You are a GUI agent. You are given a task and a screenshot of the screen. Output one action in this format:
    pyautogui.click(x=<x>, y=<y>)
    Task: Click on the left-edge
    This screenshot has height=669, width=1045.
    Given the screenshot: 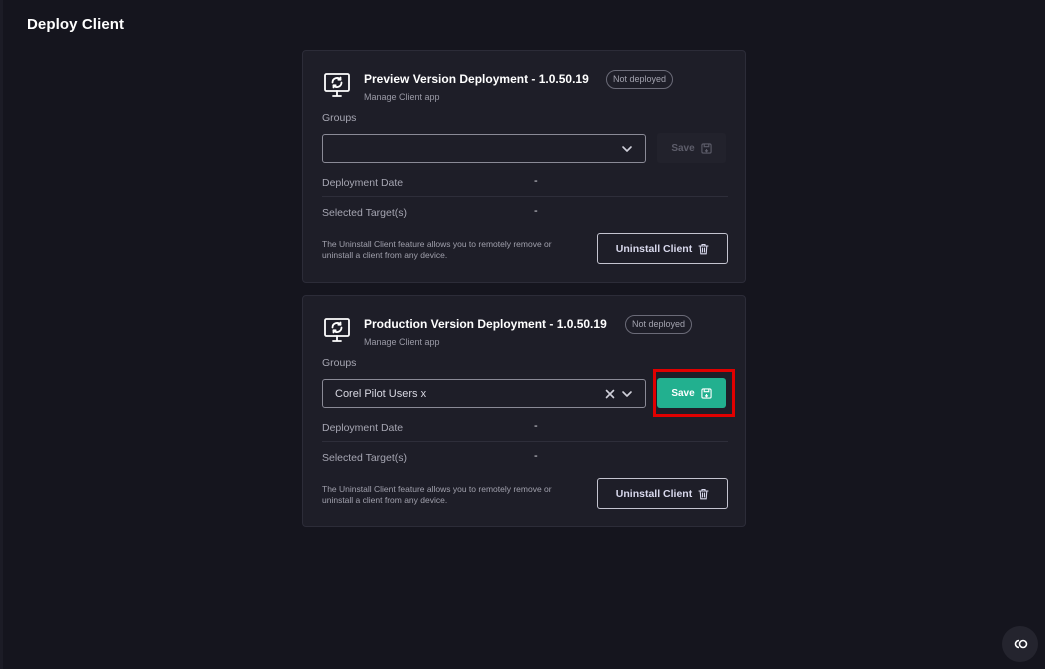 What is the action you would take?
    pyautogui.click(x=1, y=334)
    